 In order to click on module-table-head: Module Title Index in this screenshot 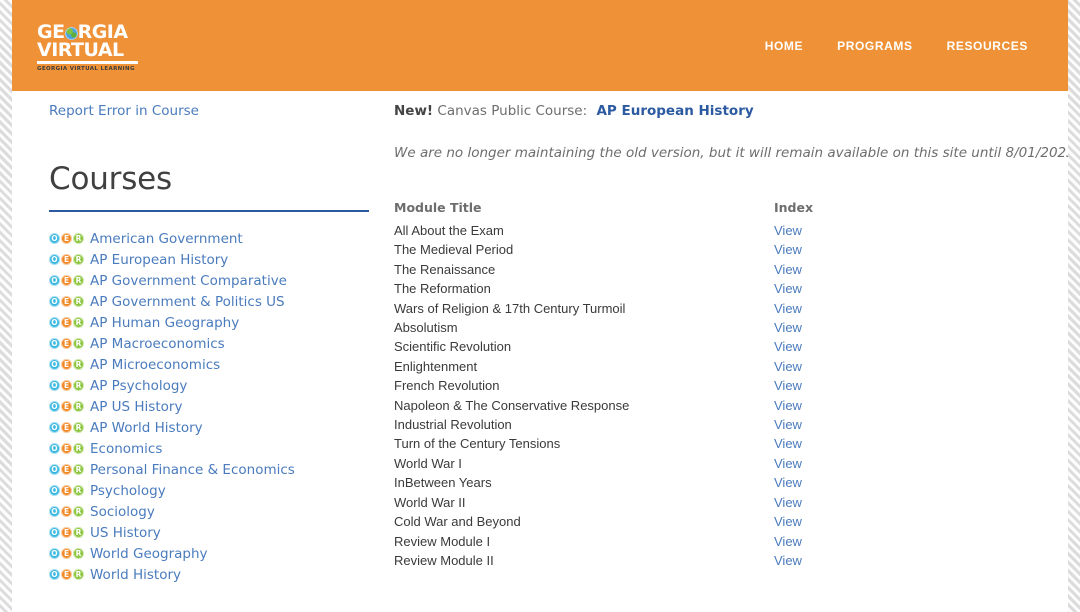, I will do `click(644, 210)`.